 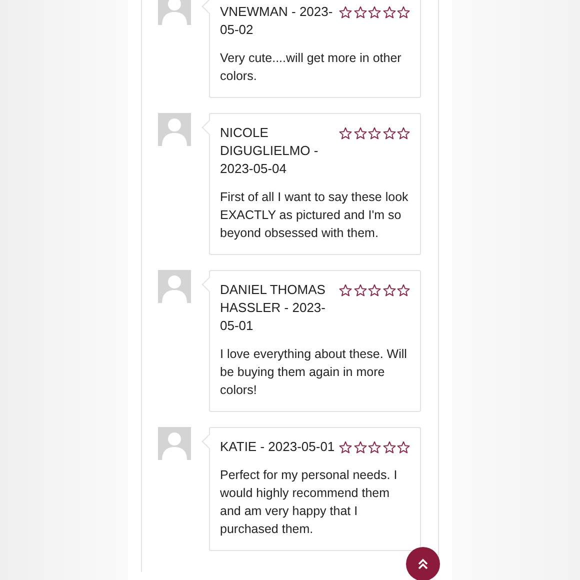 I want to click on review-author-date: NICOLE DIGUGLIELMO - 2023-05-04, so click(x=270, y=151).